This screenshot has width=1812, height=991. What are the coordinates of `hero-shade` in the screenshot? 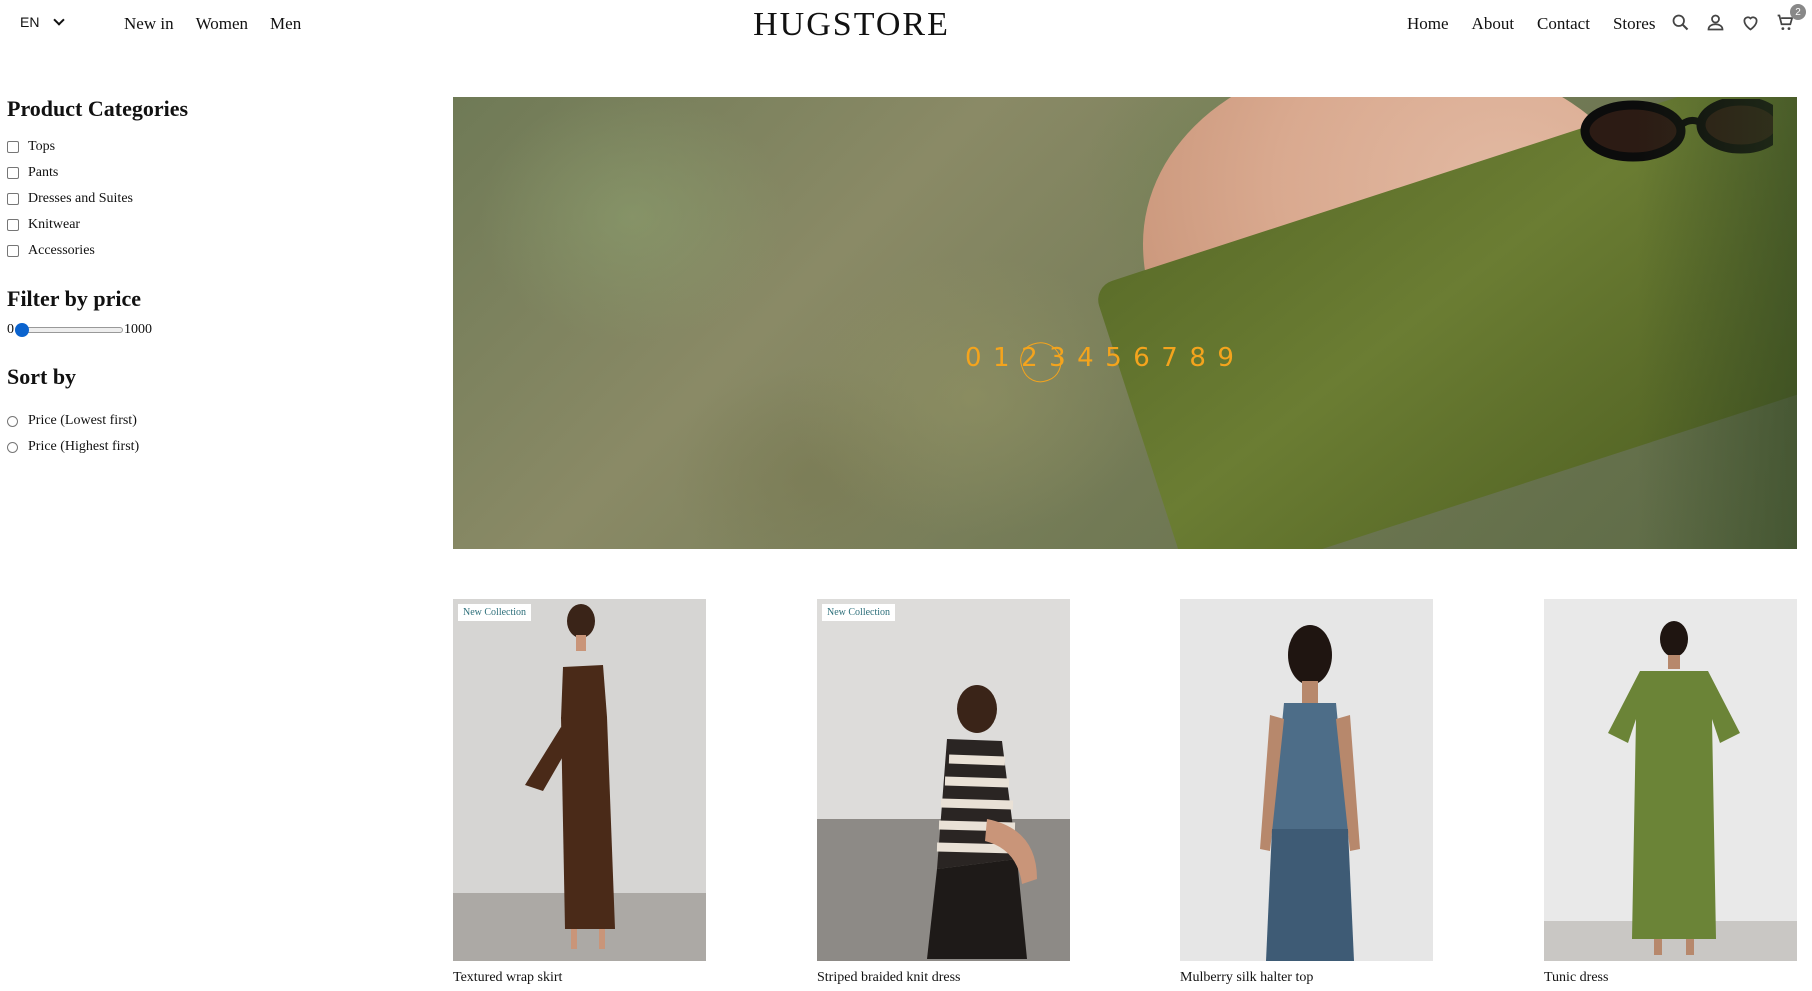 It's located at (1717, 323).